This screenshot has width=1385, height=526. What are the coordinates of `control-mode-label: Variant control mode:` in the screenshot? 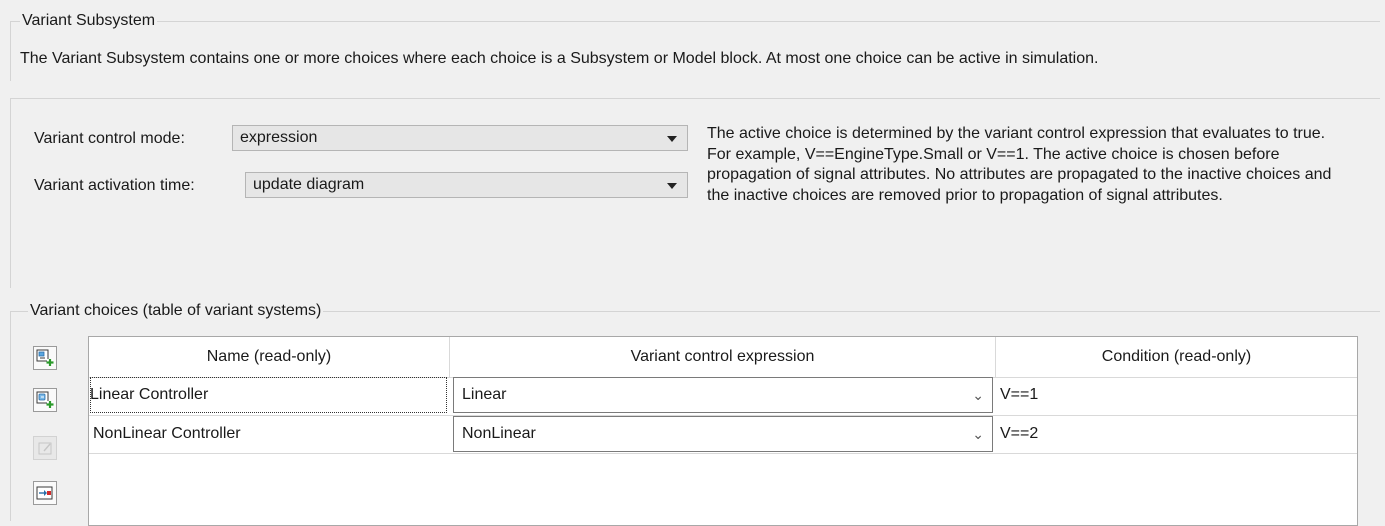 It's located at (109, 138).